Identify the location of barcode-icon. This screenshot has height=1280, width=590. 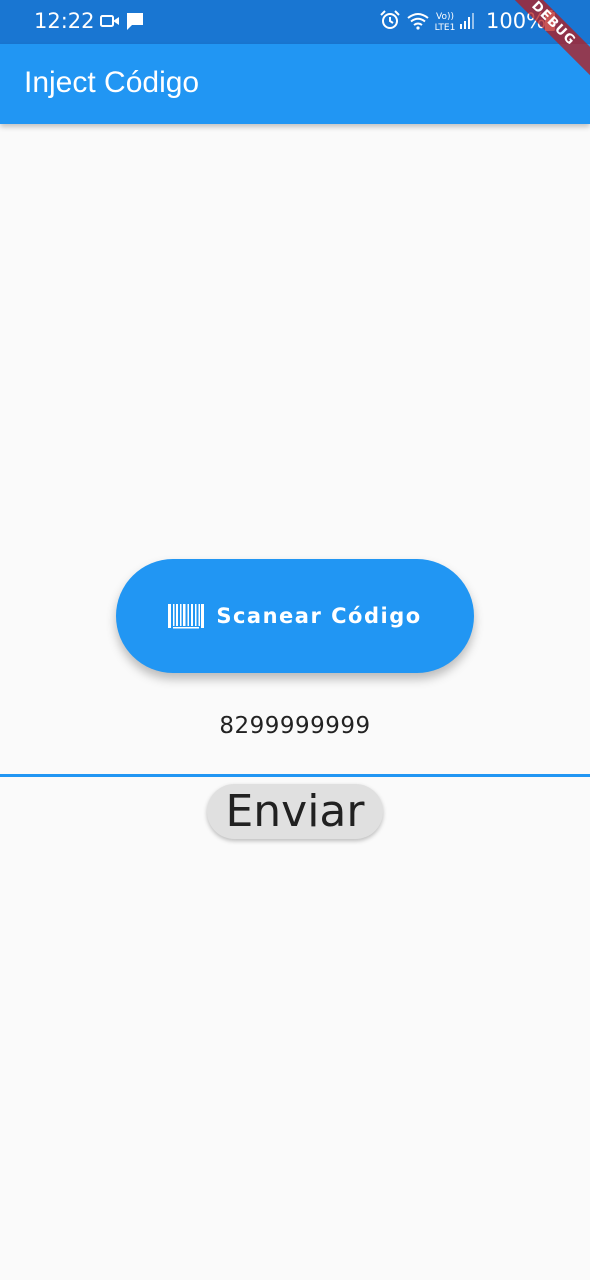
(186, 616).